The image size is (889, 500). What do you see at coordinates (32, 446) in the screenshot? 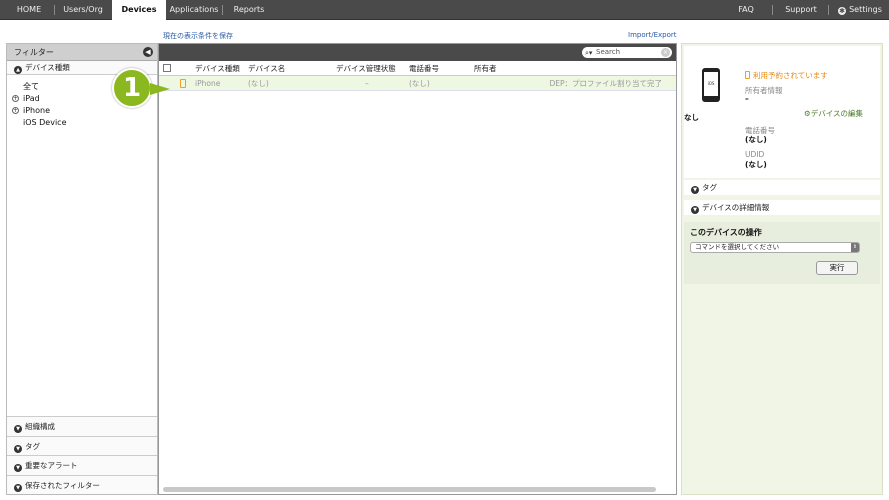
I see `section-label: タグ` at bounding box center [32, 446].